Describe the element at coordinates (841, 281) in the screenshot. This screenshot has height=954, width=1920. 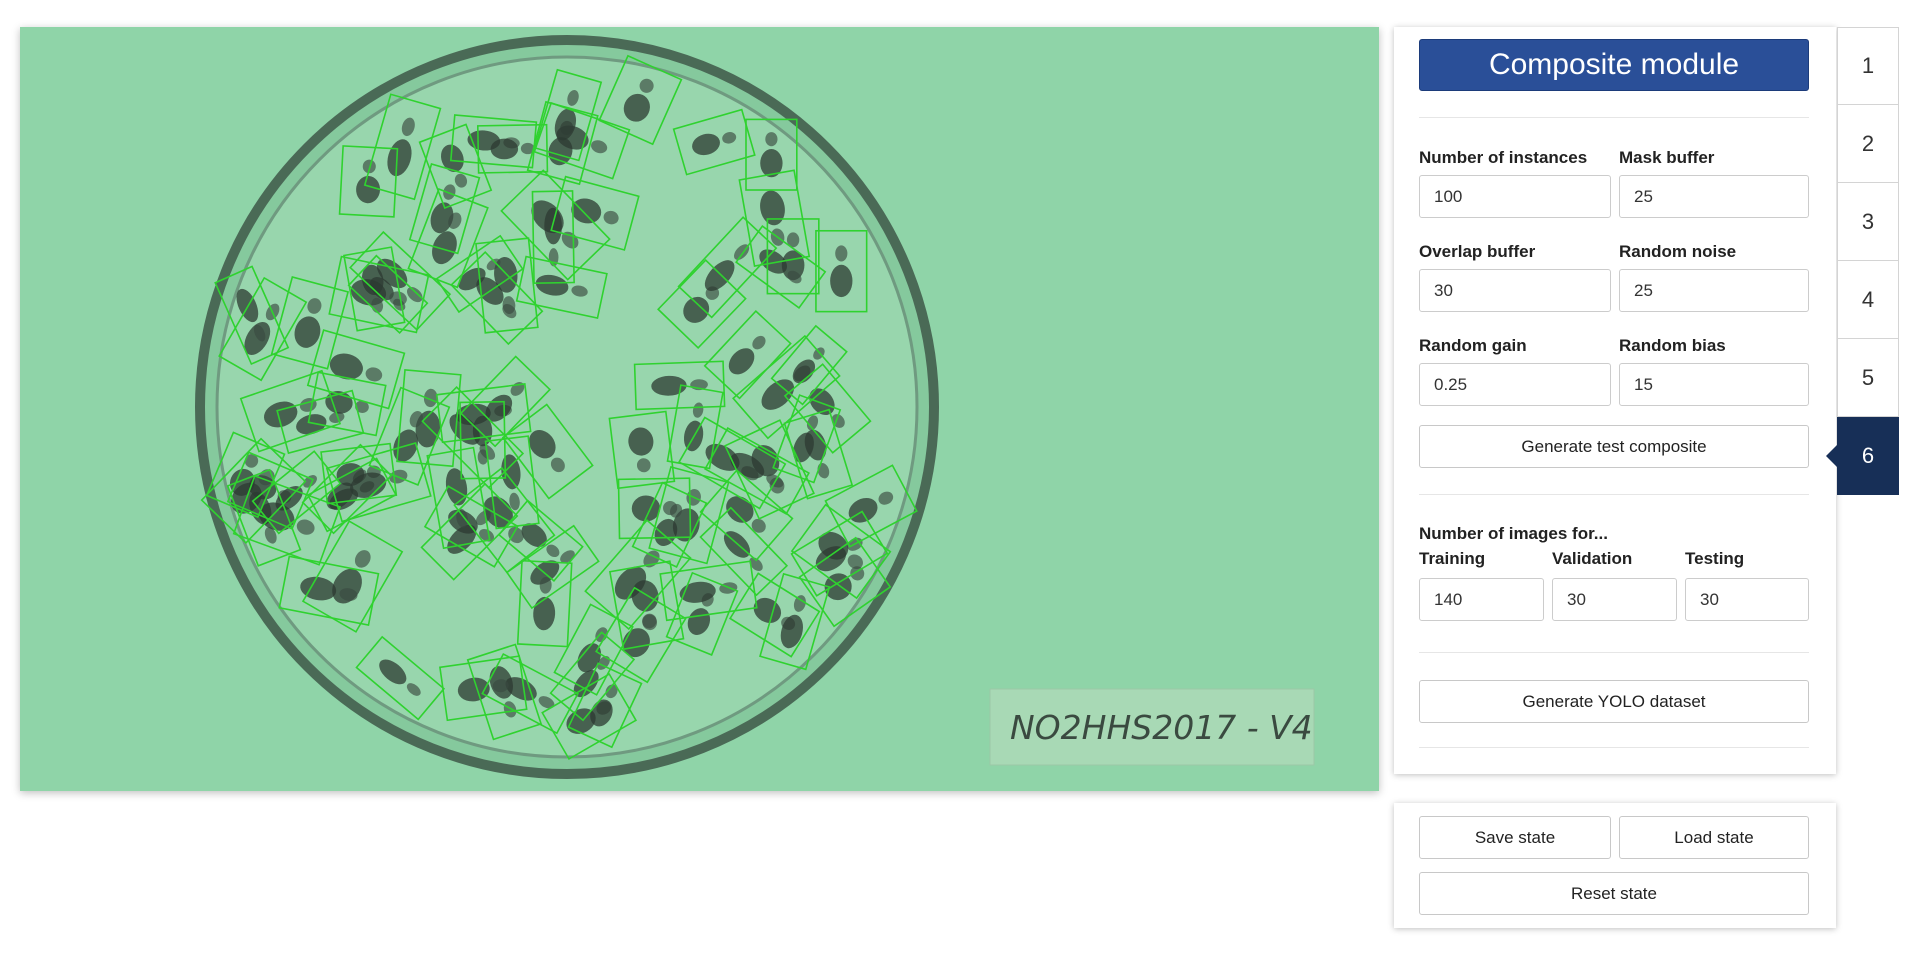
I see `specimen-body` at that location.